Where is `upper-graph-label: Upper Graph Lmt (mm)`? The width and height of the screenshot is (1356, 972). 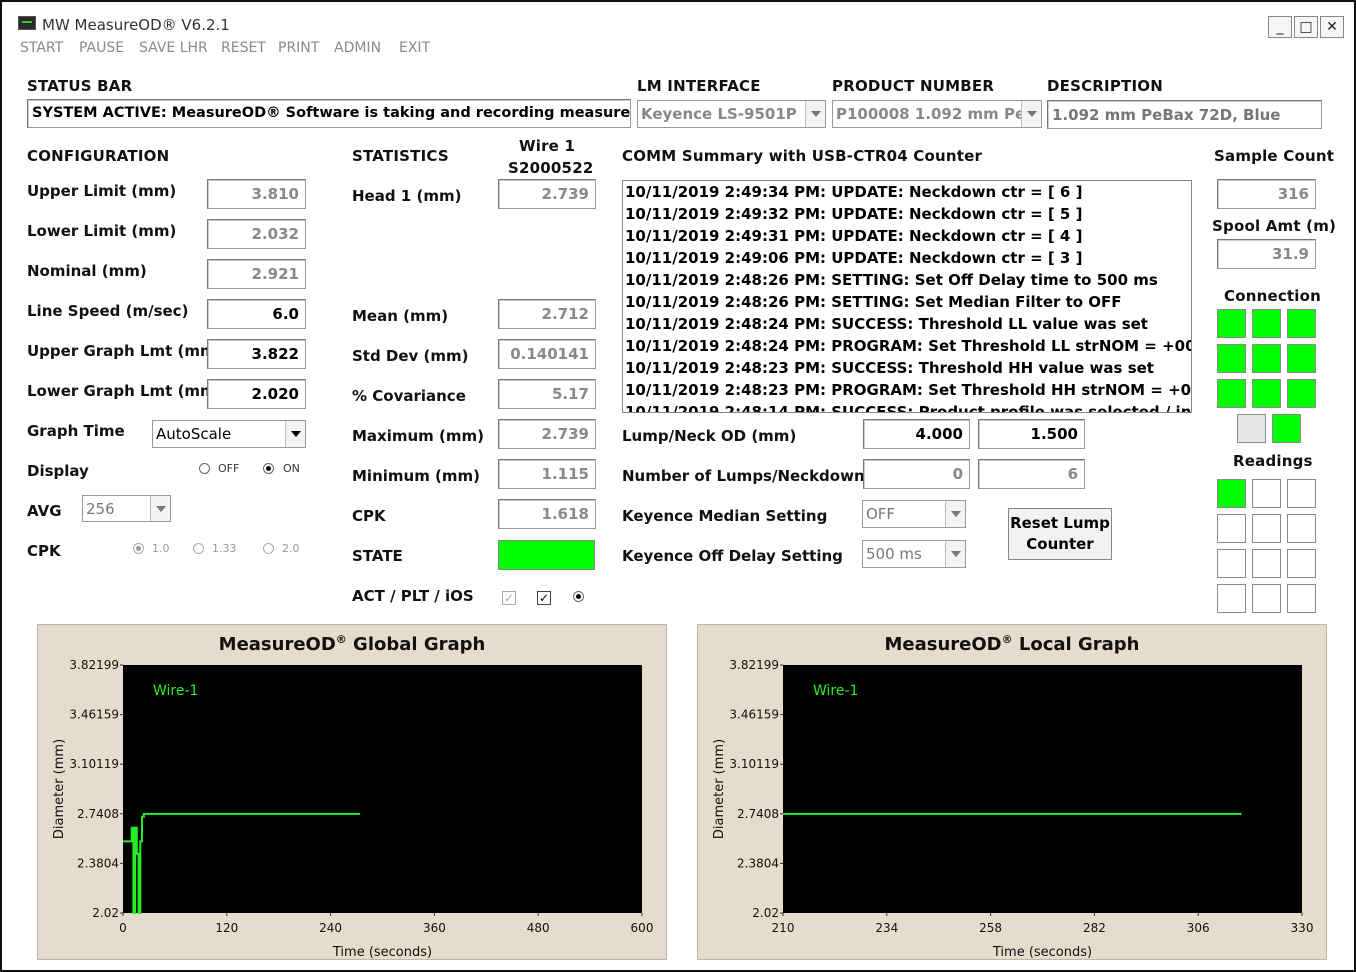
upper-graph-label: Upper Graph Lmt (mm) is located at coordinates (125, 351).